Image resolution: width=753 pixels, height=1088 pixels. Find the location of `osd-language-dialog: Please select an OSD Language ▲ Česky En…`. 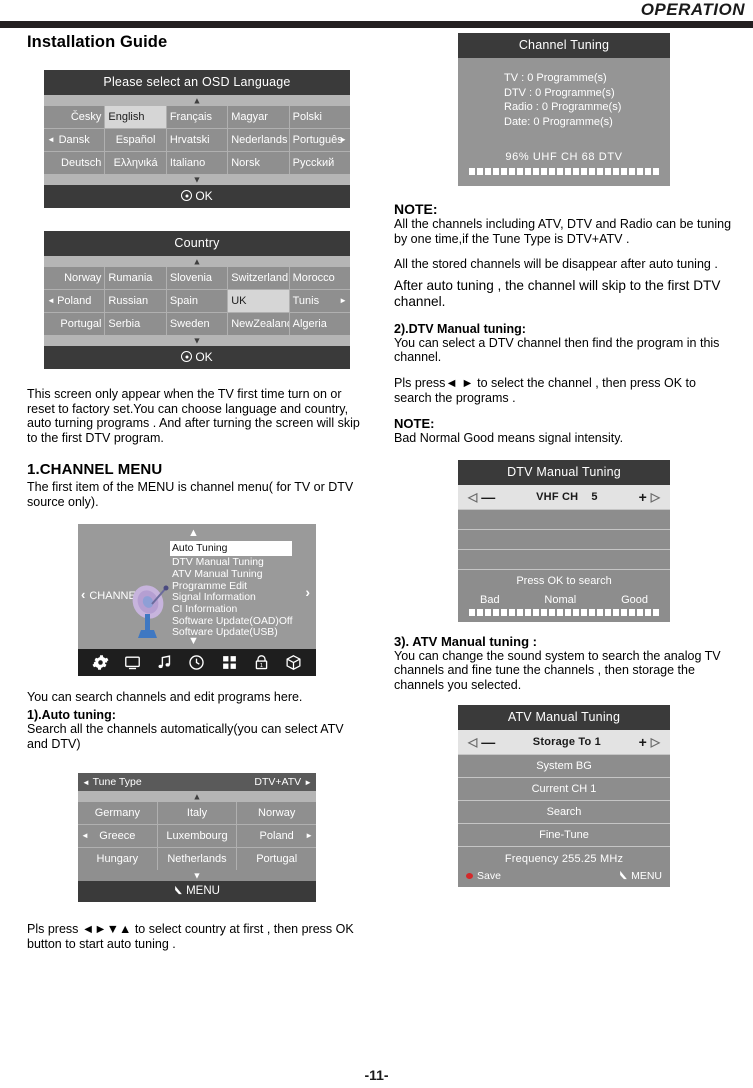

osd-language-dialog: Please select an OSD Language ▲ Česky En… is located at coordinates (197, 139).